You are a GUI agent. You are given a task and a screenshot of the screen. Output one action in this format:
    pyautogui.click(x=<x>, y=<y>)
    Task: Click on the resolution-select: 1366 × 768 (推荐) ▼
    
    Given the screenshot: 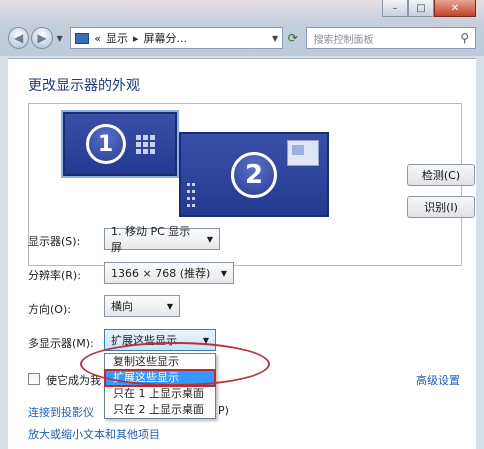 What is the action you would take?
    pyautogui.click(x=169, y=273)
    